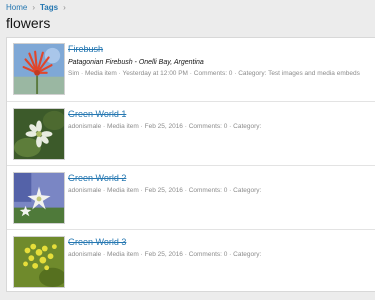 This screenshot has width=375, height=300. What do you see at coordinates (28, 23) in the screenshot?
I see `page-title: flowers` at bounding box center [28, 23].